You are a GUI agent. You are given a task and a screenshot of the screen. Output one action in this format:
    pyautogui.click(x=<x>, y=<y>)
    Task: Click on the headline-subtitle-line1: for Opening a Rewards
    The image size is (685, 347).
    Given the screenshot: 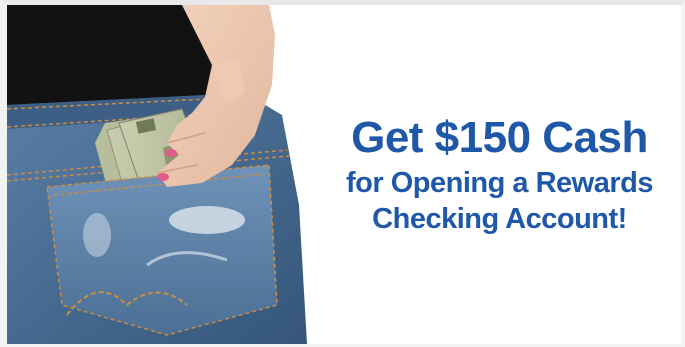 What is the action you would take?
    pyautogui.click(x=499, y=183)
    